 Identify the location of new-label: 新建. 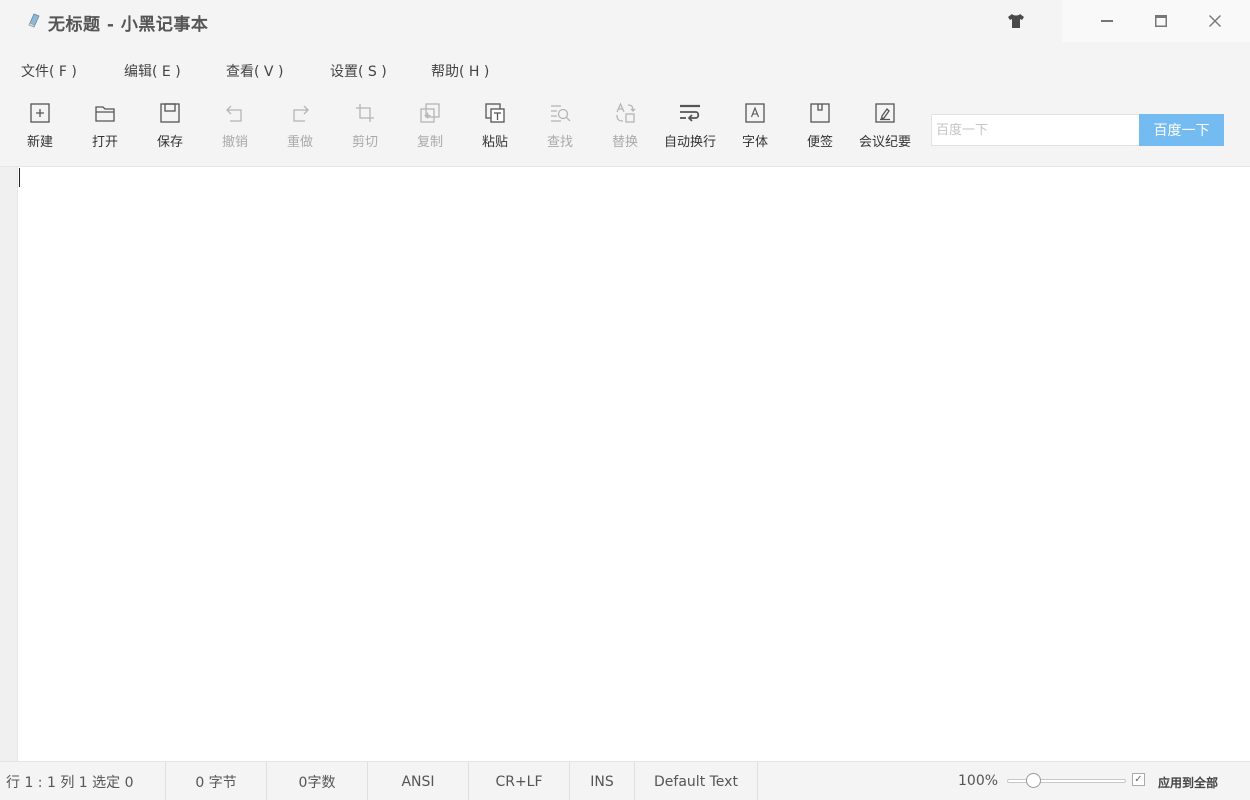
(39, 142).